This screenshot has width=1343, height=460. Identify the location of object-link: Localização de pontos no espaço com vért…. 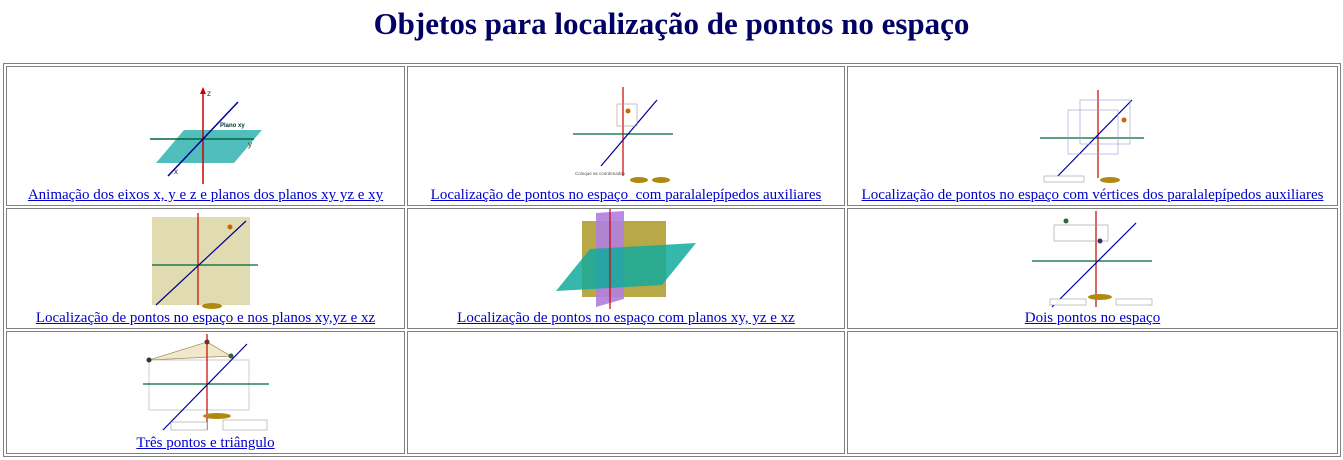
(1092, 195).